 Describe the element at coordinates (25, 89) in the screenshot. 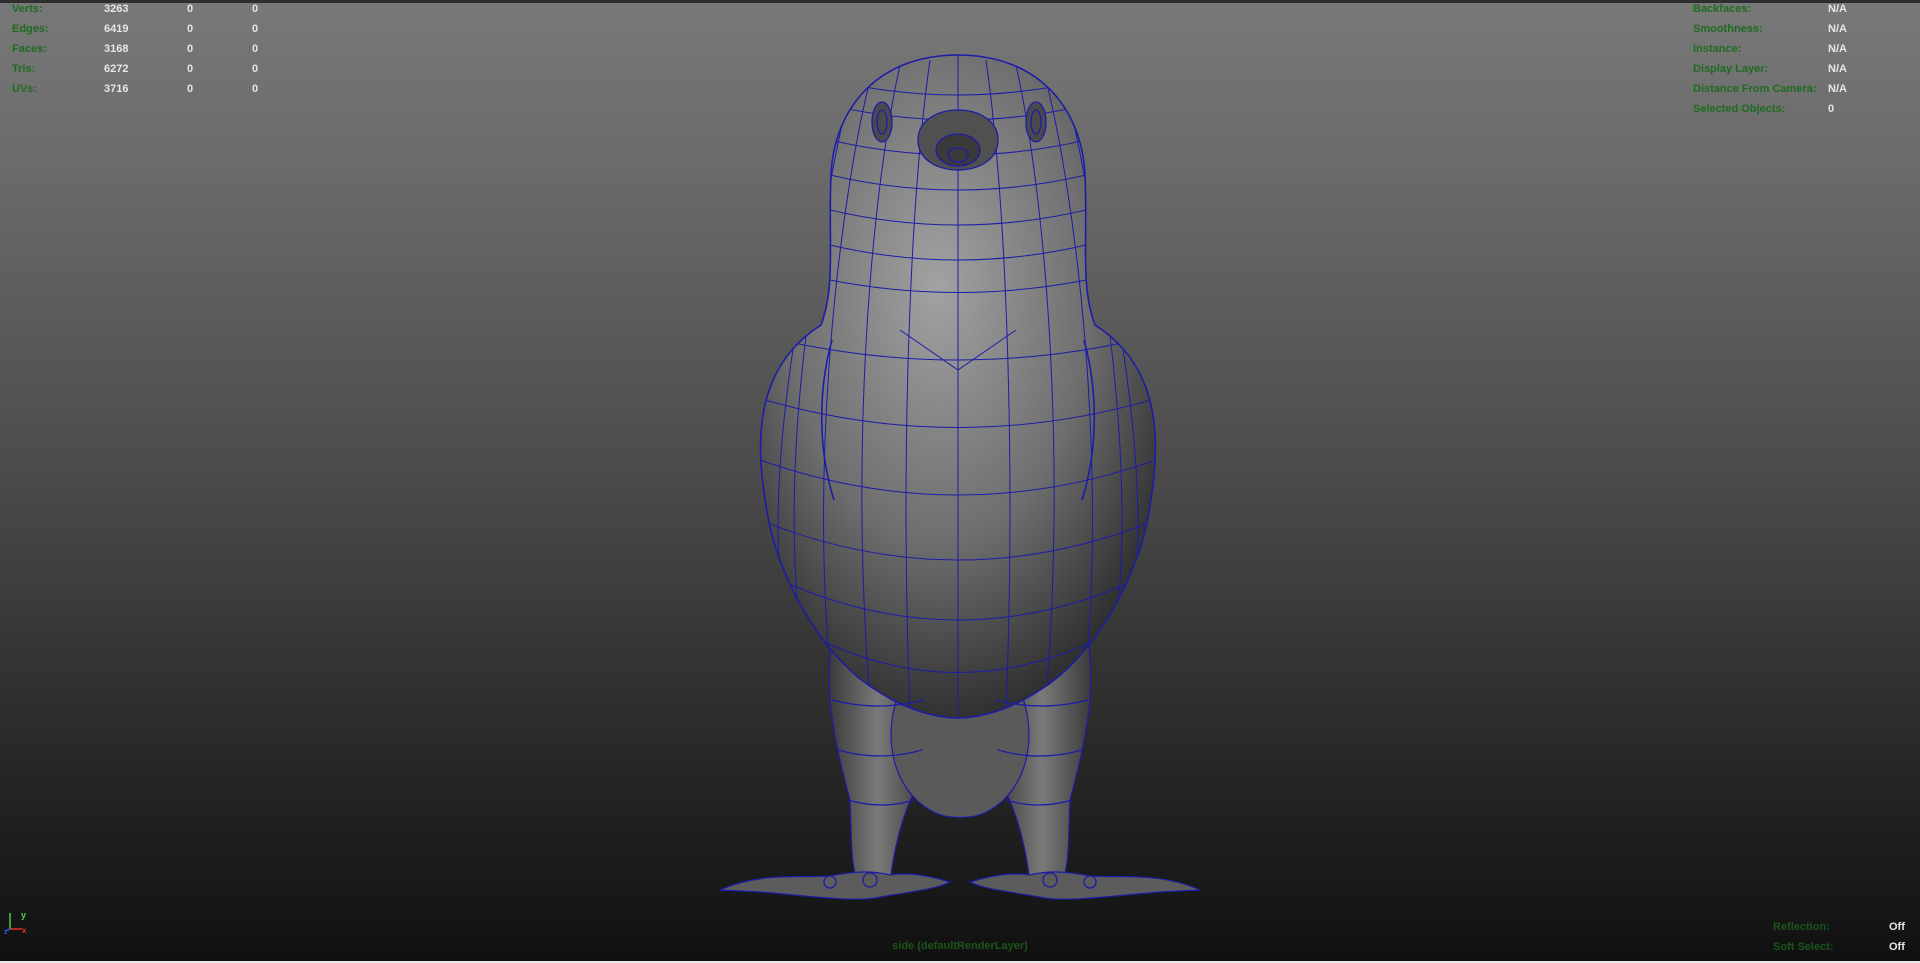

I see `hud-label: UVs:` at that location.